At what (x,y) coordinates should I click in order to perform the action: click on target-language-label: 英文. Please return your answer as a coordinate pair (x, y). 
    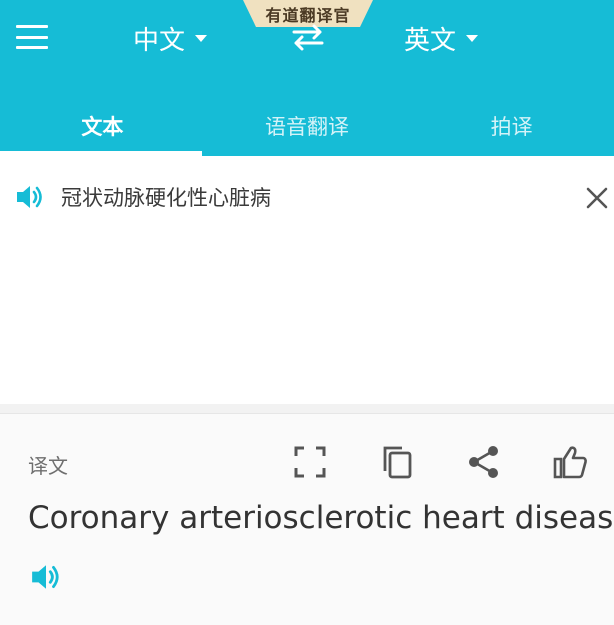
    Looking at the image, I should click on (430, 40).